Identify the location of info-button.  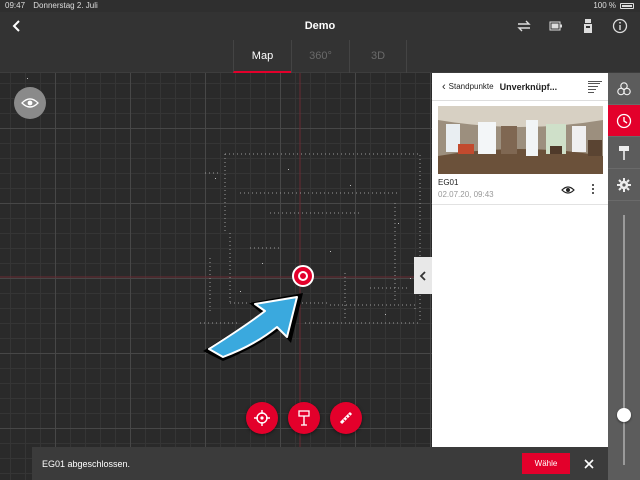
(620, 26).